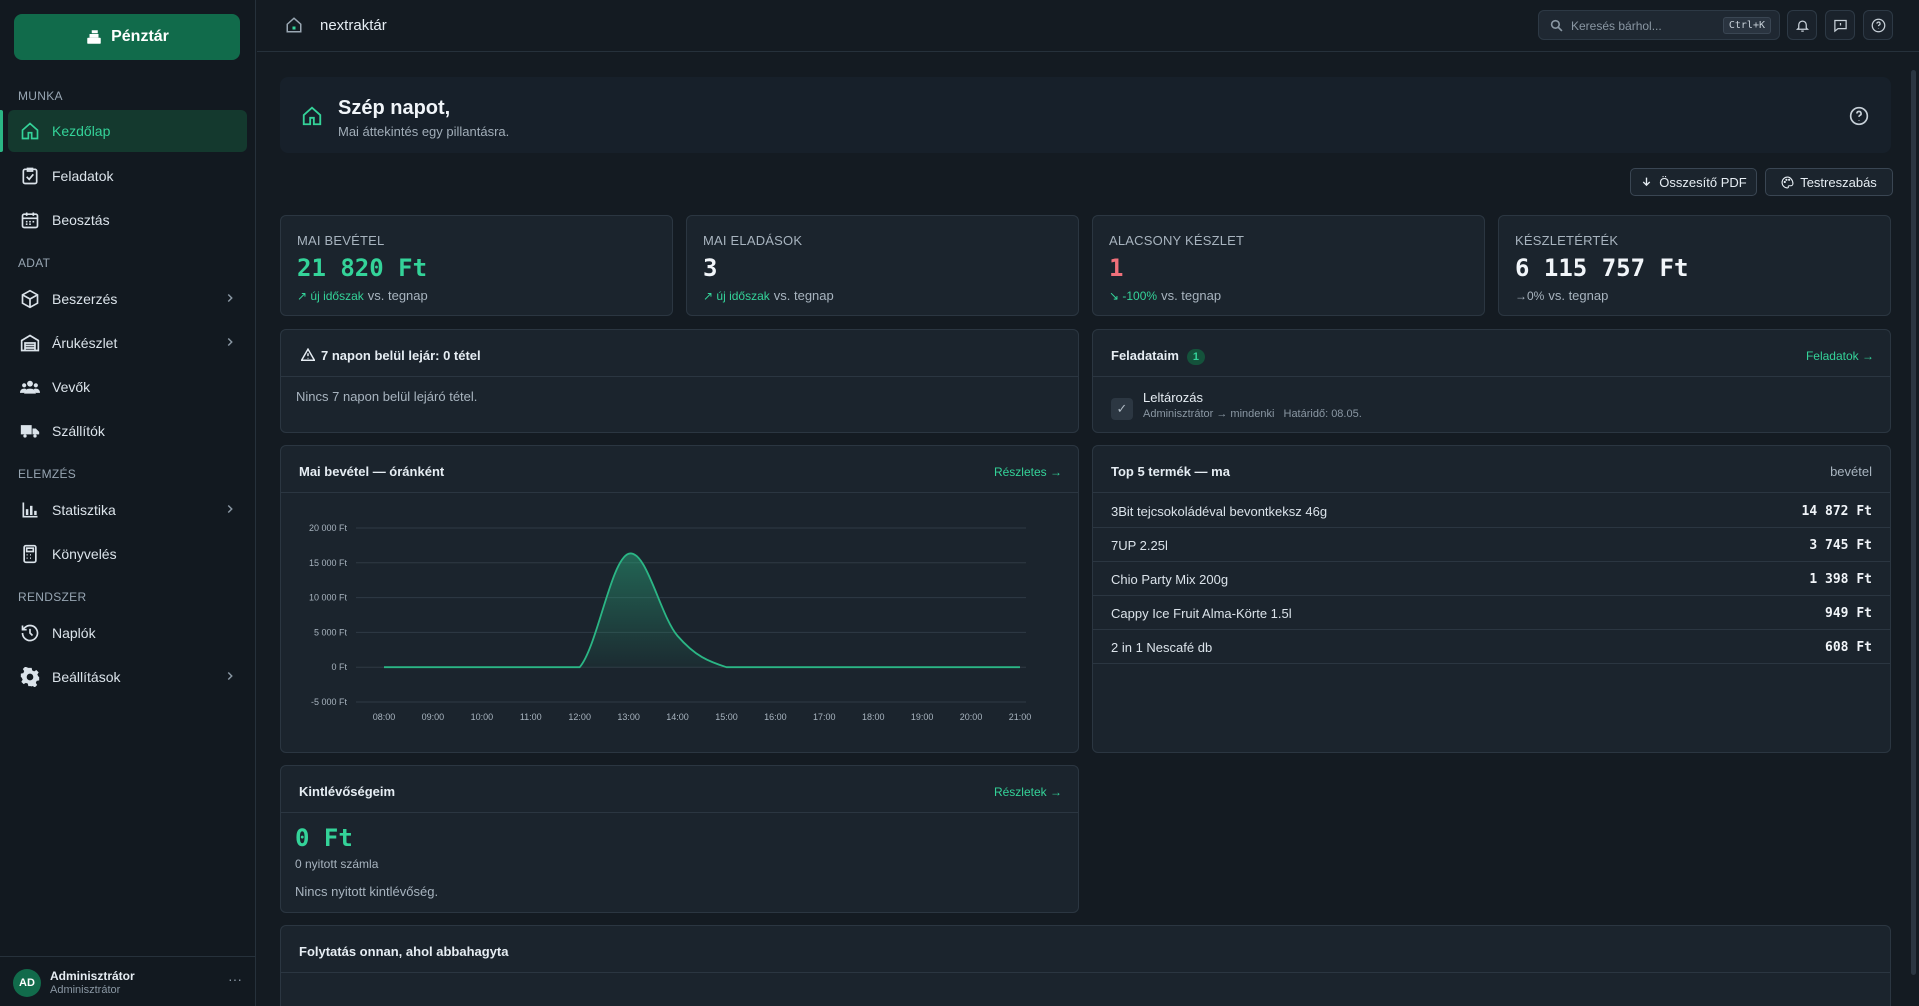 The width and height of the screenshot is (1919, 1006). I want to click on receivables-empty: Nincs nyitott kintlévőség., so click(367, 891).